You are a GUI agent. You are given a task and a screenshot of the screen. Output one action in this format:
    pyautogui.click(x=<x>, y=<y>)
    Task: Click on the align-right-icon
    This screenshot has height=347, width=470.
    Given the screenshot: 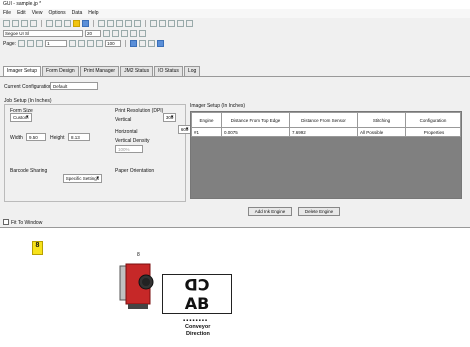 What is the action you would take?
    pyautogui.click(x=119, y=23)
    